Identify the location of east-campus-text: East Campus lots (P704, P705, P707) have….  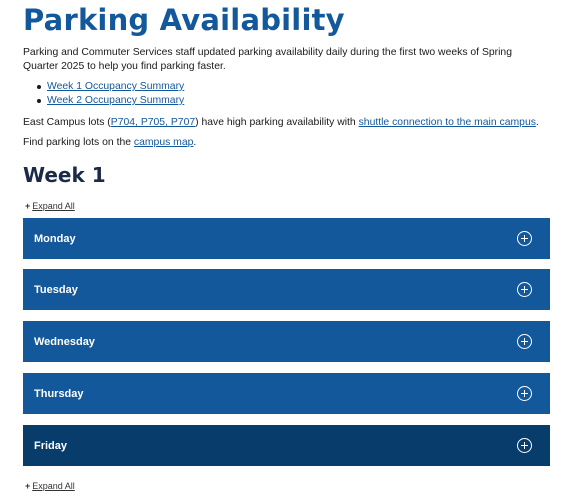
(281, 123).